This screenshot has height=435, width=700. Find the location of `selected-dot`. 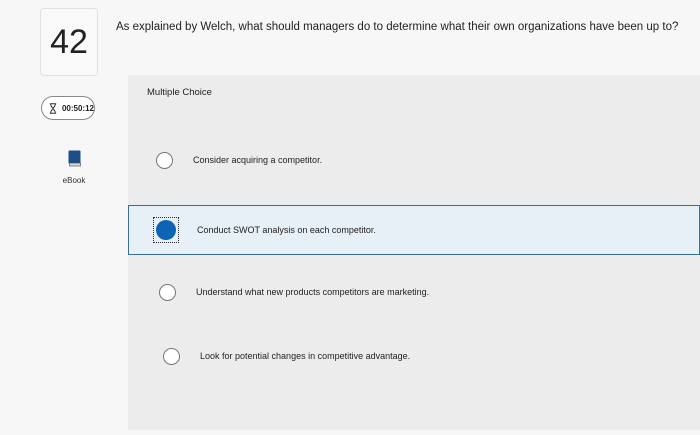

selected-dot is located at coordinates (166, 230).